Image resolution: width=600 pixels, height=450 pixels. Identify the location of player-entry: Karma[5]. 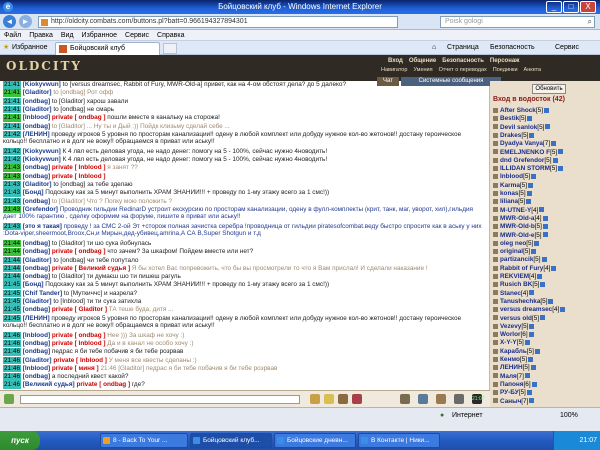
(543, 186).